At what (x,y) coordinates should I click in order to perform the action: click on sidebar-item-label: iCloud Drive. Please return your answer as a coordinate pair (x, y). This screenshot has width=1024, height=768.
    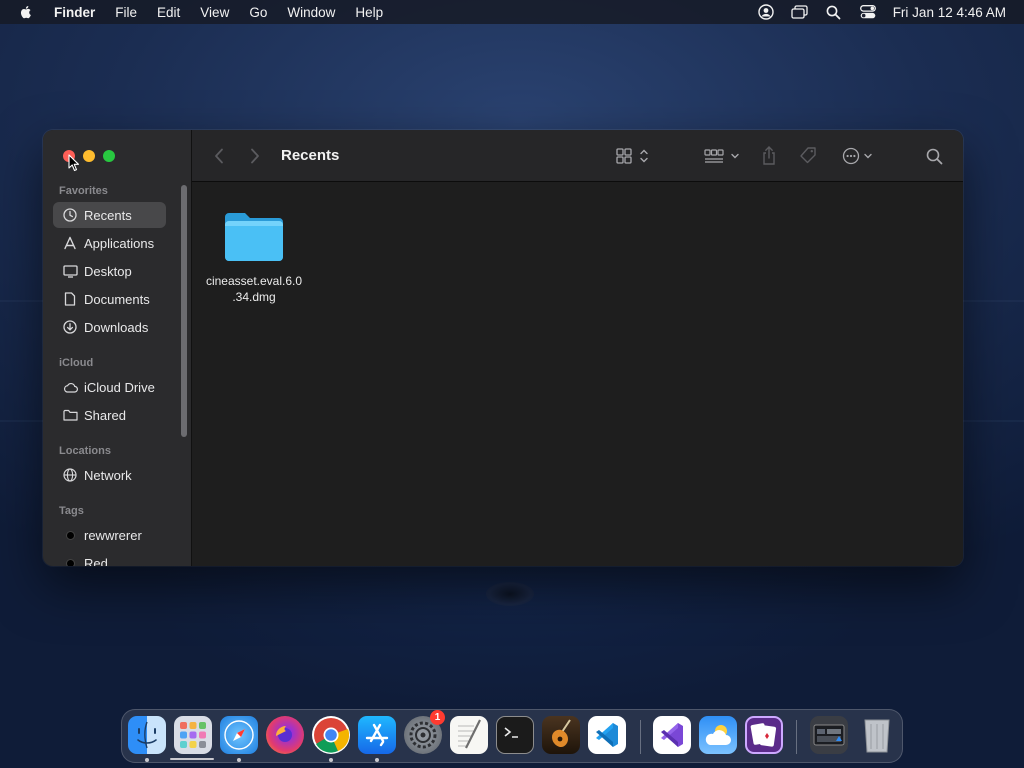
    Looking at the image, I should click on (119, 387).